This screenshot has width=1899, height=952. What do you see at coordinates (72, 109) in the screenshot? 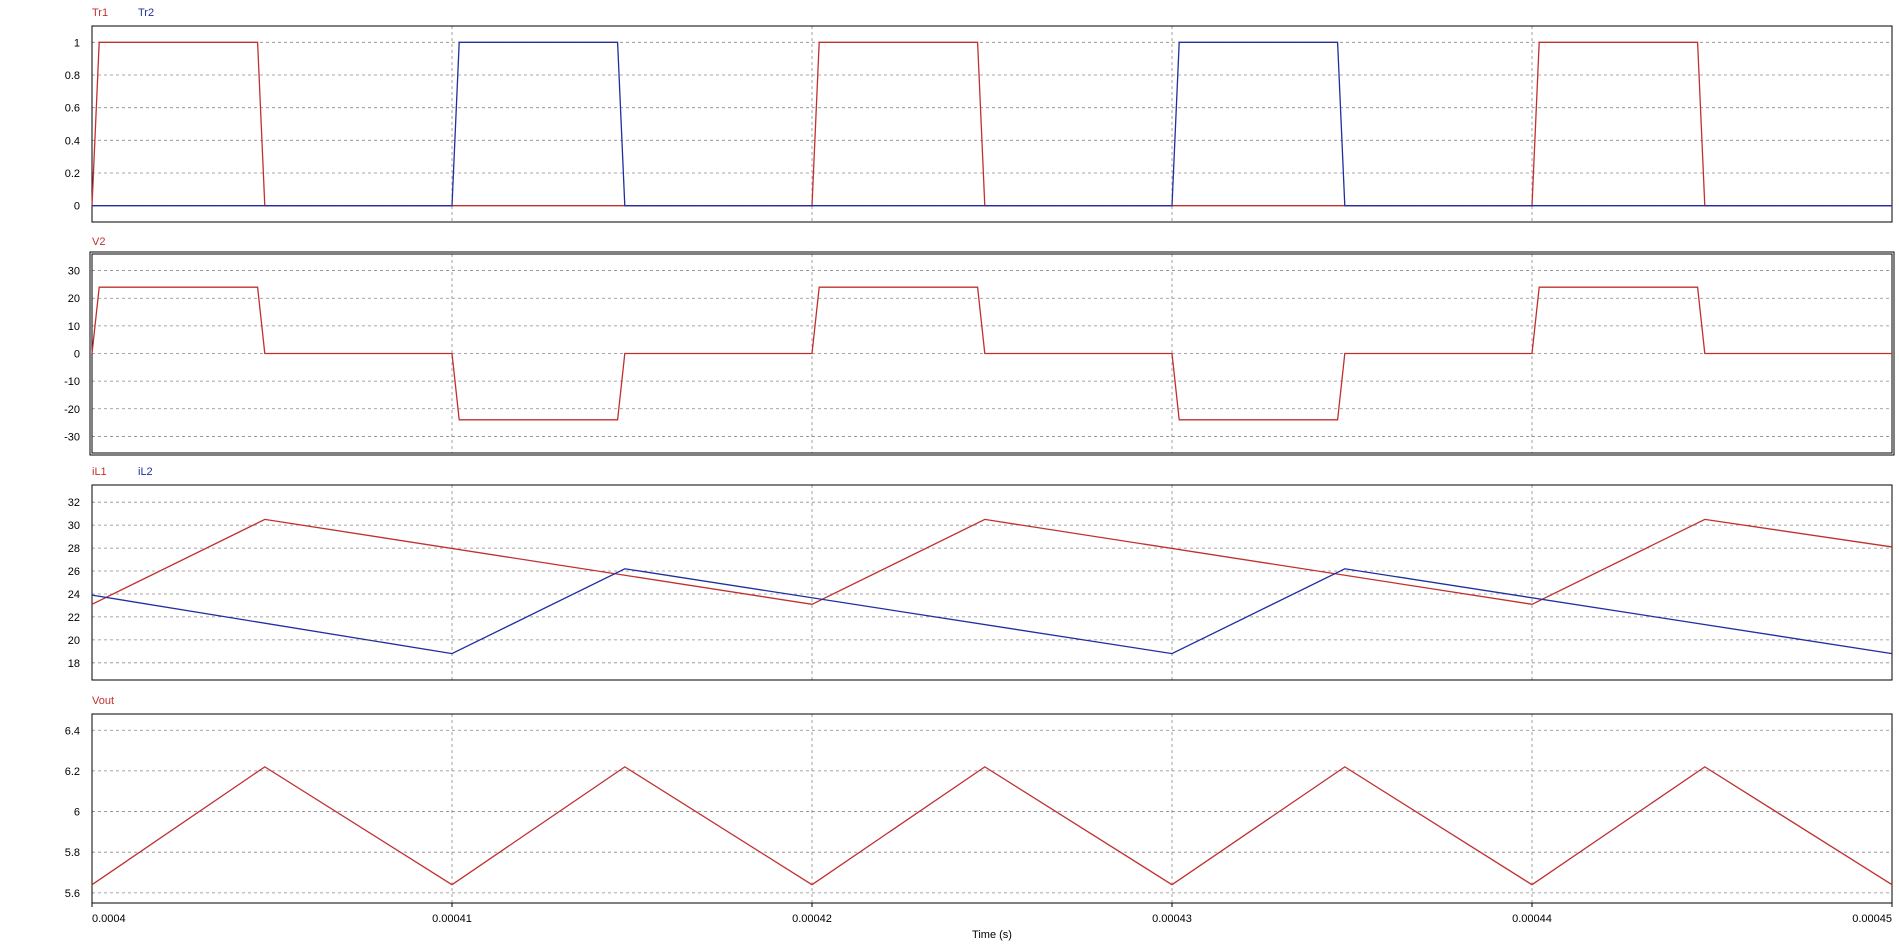
I see `y-tick-label: 0.6` at bounding box center [72, 109].